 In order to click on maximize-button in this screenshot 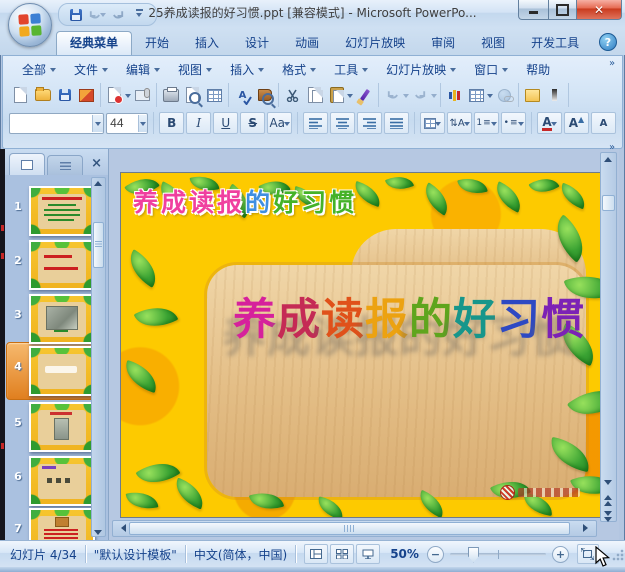, I will do `click(563, 10)`.